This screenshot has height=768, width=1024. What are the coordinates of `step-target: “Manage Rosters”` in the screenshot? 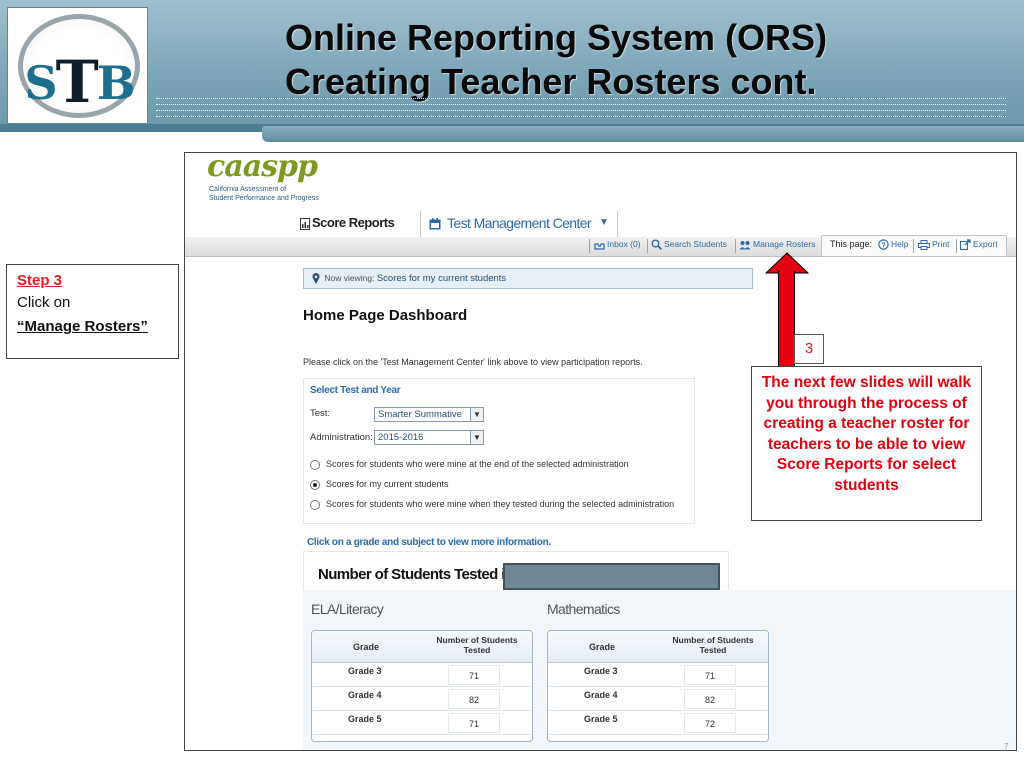 It's located at (82, 326).